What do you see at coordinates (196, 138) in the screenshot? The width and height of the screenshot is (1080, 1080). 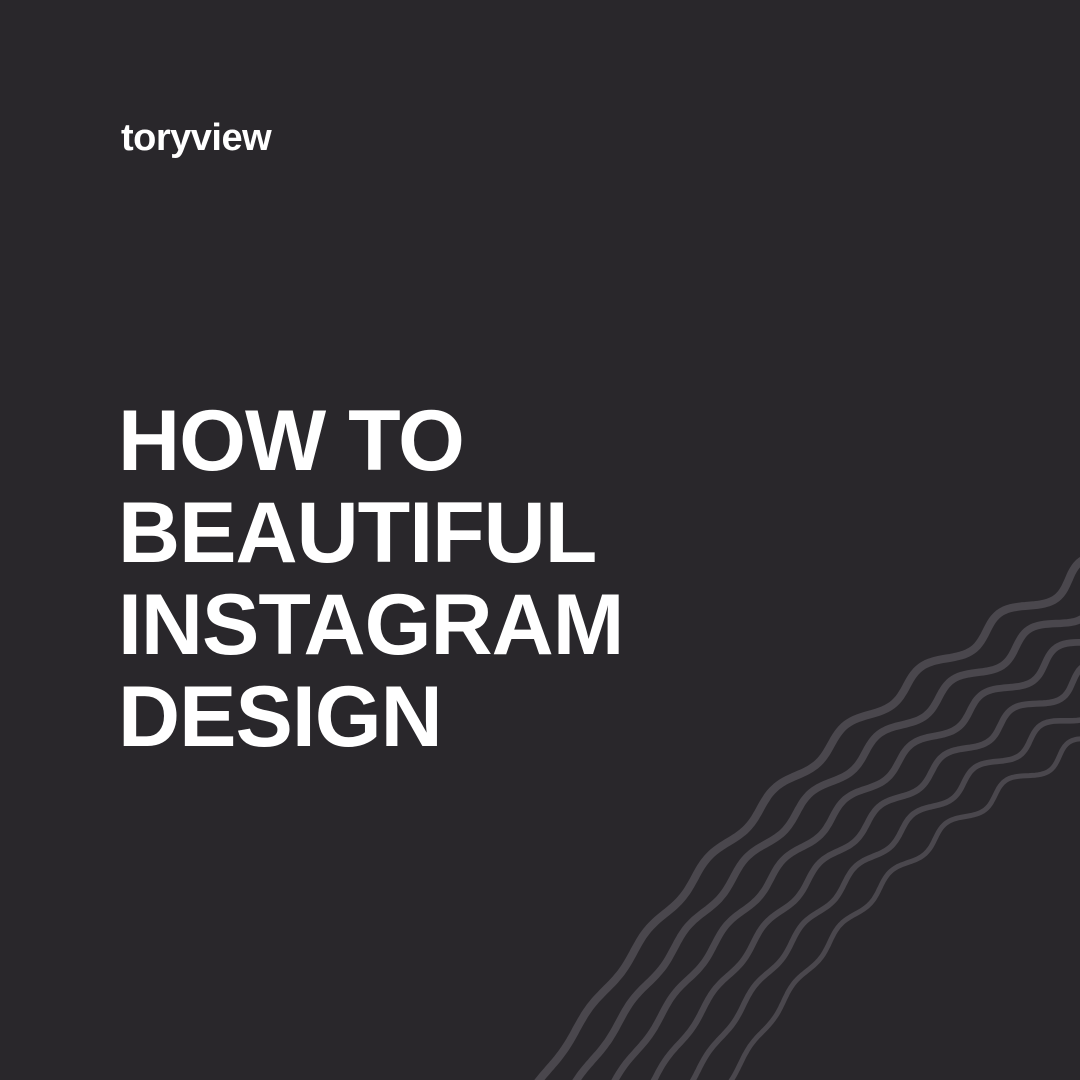 I see `brand-logo-text: toryview` at bounding box center [196, 138].